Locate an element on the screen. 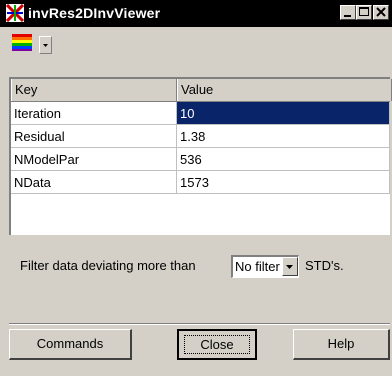 This screenshot has width=392, height=376. value-cell: 1573 is located at coordinates (283, 182).